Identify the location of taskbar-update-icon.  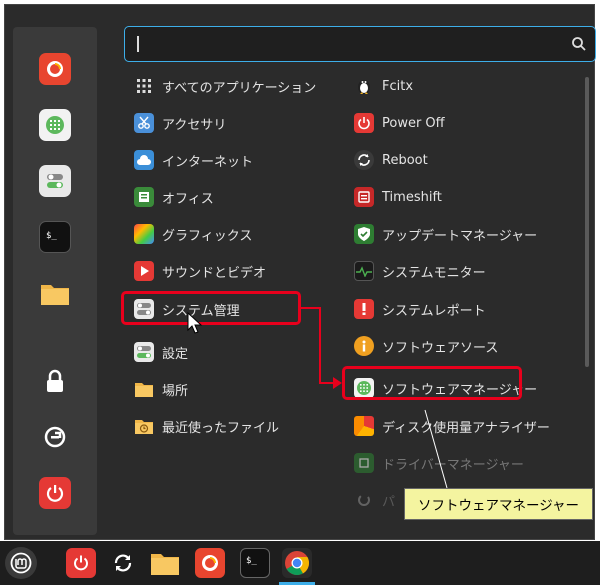
(123, 563).